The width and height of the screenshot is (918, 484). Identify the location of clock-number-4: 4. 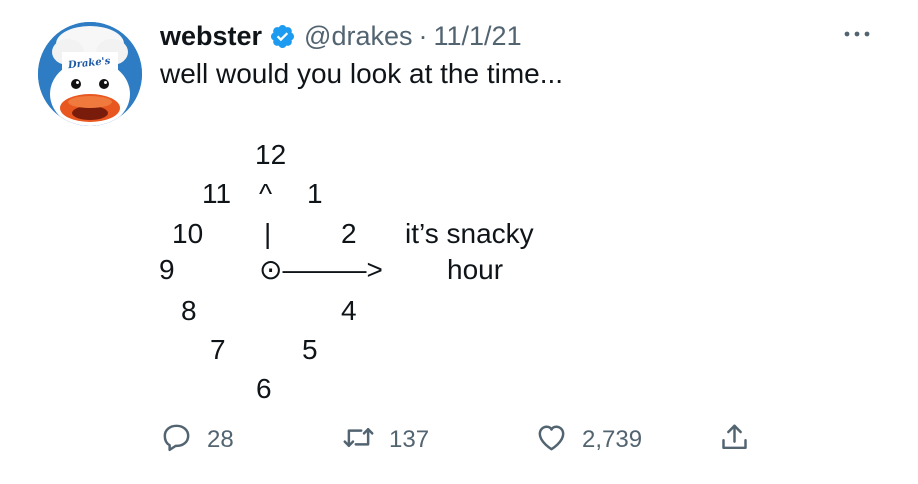
(349, 310).